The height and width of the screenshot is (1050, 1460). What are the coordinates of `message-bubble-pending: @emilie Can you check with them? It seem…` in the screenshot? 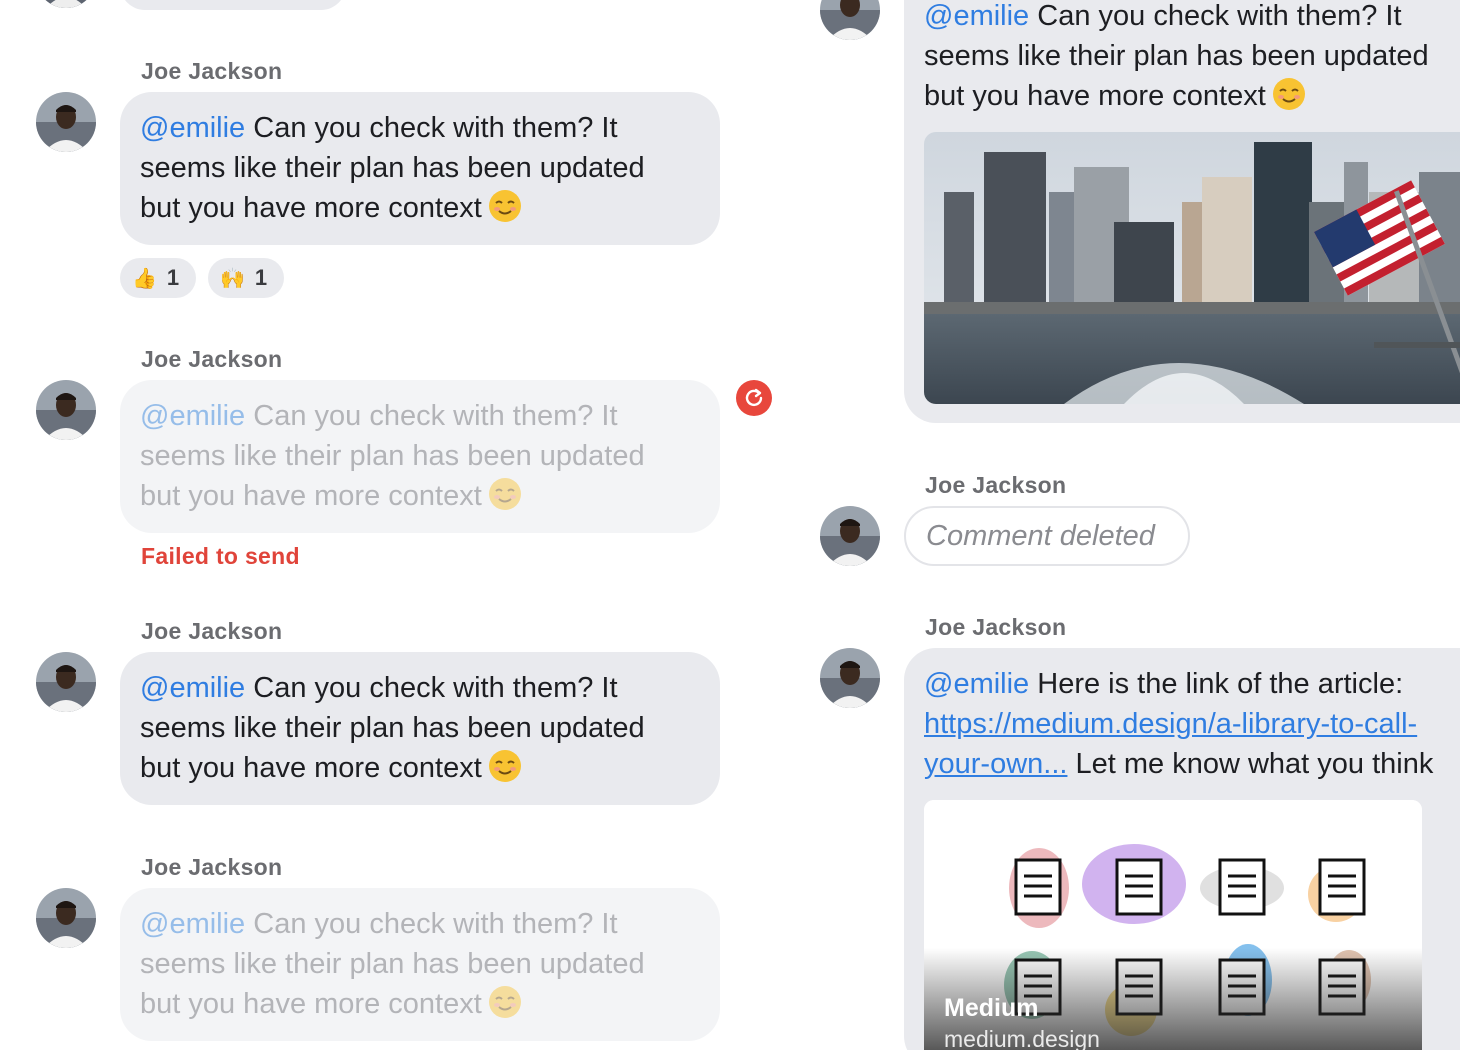 It's located at (420, 964).